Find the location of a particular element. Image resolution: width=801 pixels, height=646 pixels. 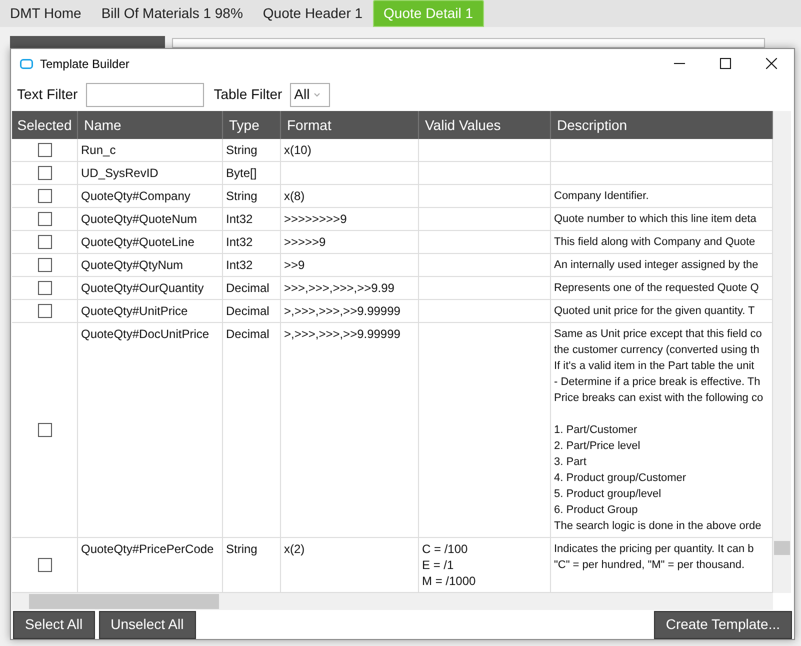

table-cell: QuoteQty#DocUnitPrice is located at coordinates (150, 430).